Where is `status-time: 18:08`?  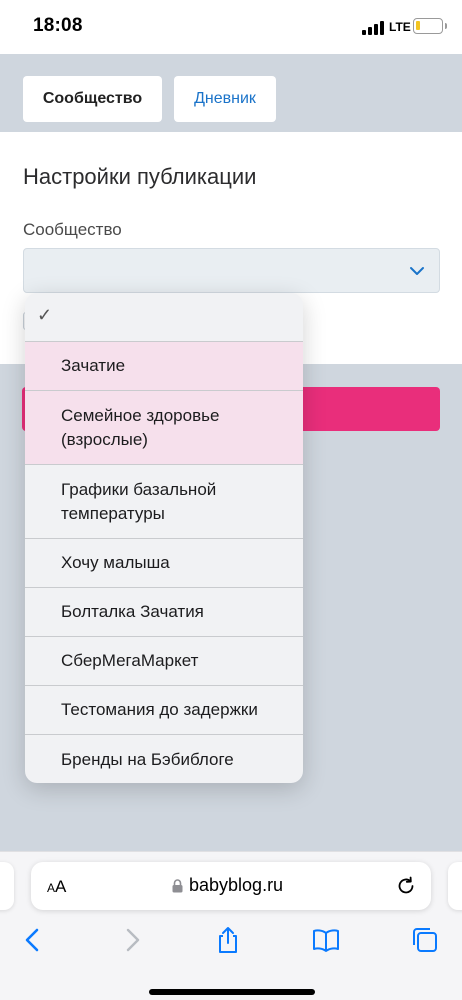
status-time: 18:08 is located at coordinates (58, 25).